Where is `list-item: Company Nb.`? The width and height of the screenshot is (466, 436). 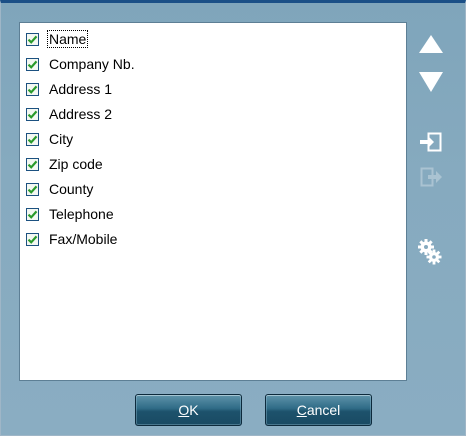
list-item: Company Nb. is located at coordinates (81, 64).